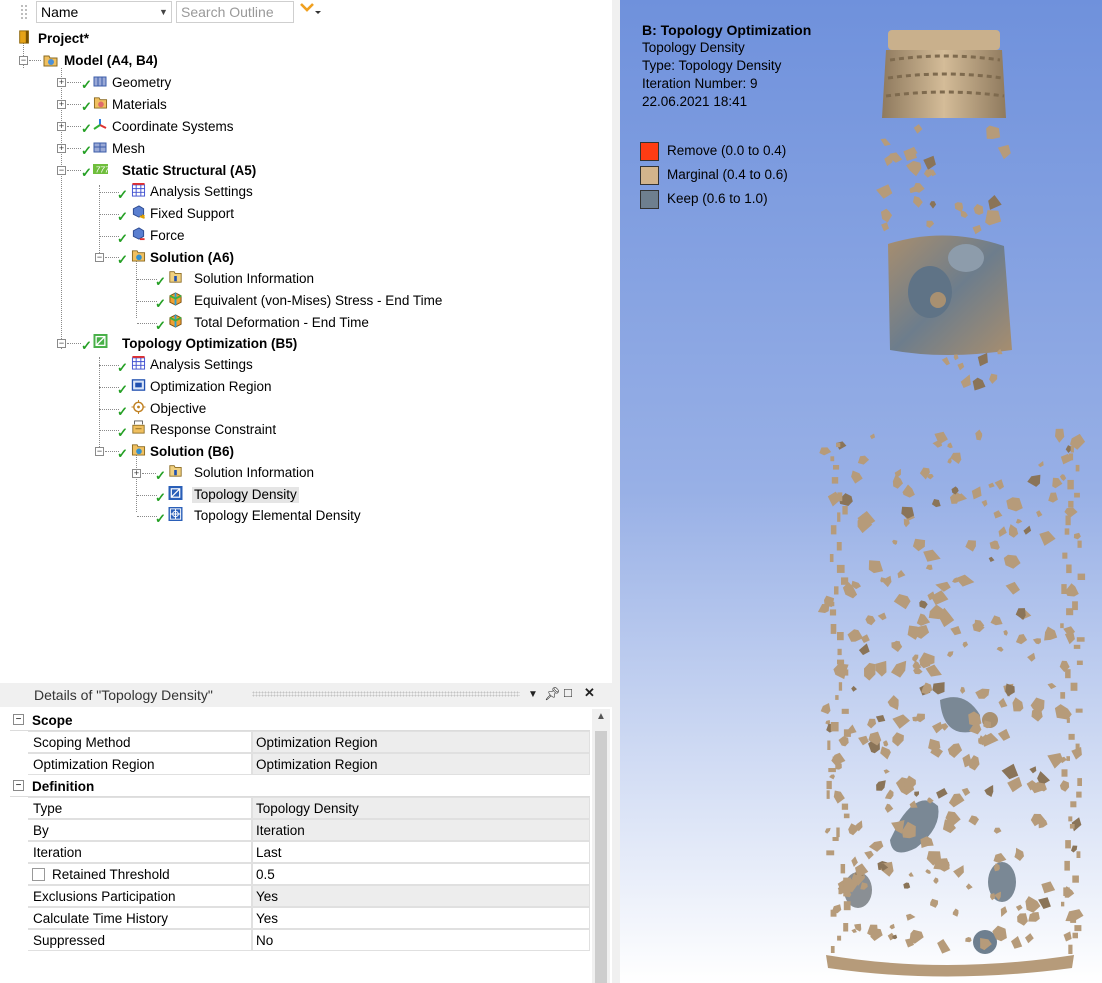  I want to click on tree-item-analysis-settings-b5: ✓ Analysis Settings, so click(150, 365).